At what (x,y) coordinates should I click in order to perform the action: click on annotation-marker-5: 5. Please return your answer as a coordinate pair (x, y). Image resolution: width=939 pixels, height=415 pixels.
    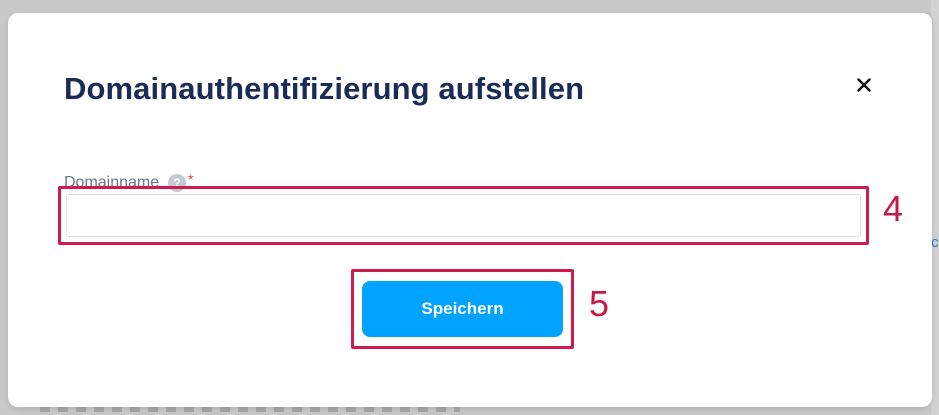
    Looking at the image, I should click on (599, 303).